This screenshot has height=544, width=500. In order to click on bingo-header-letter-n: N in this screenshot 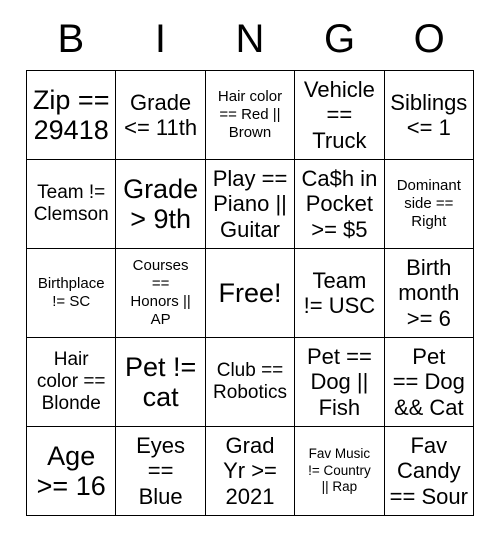, I will do `click(250, 39)`.